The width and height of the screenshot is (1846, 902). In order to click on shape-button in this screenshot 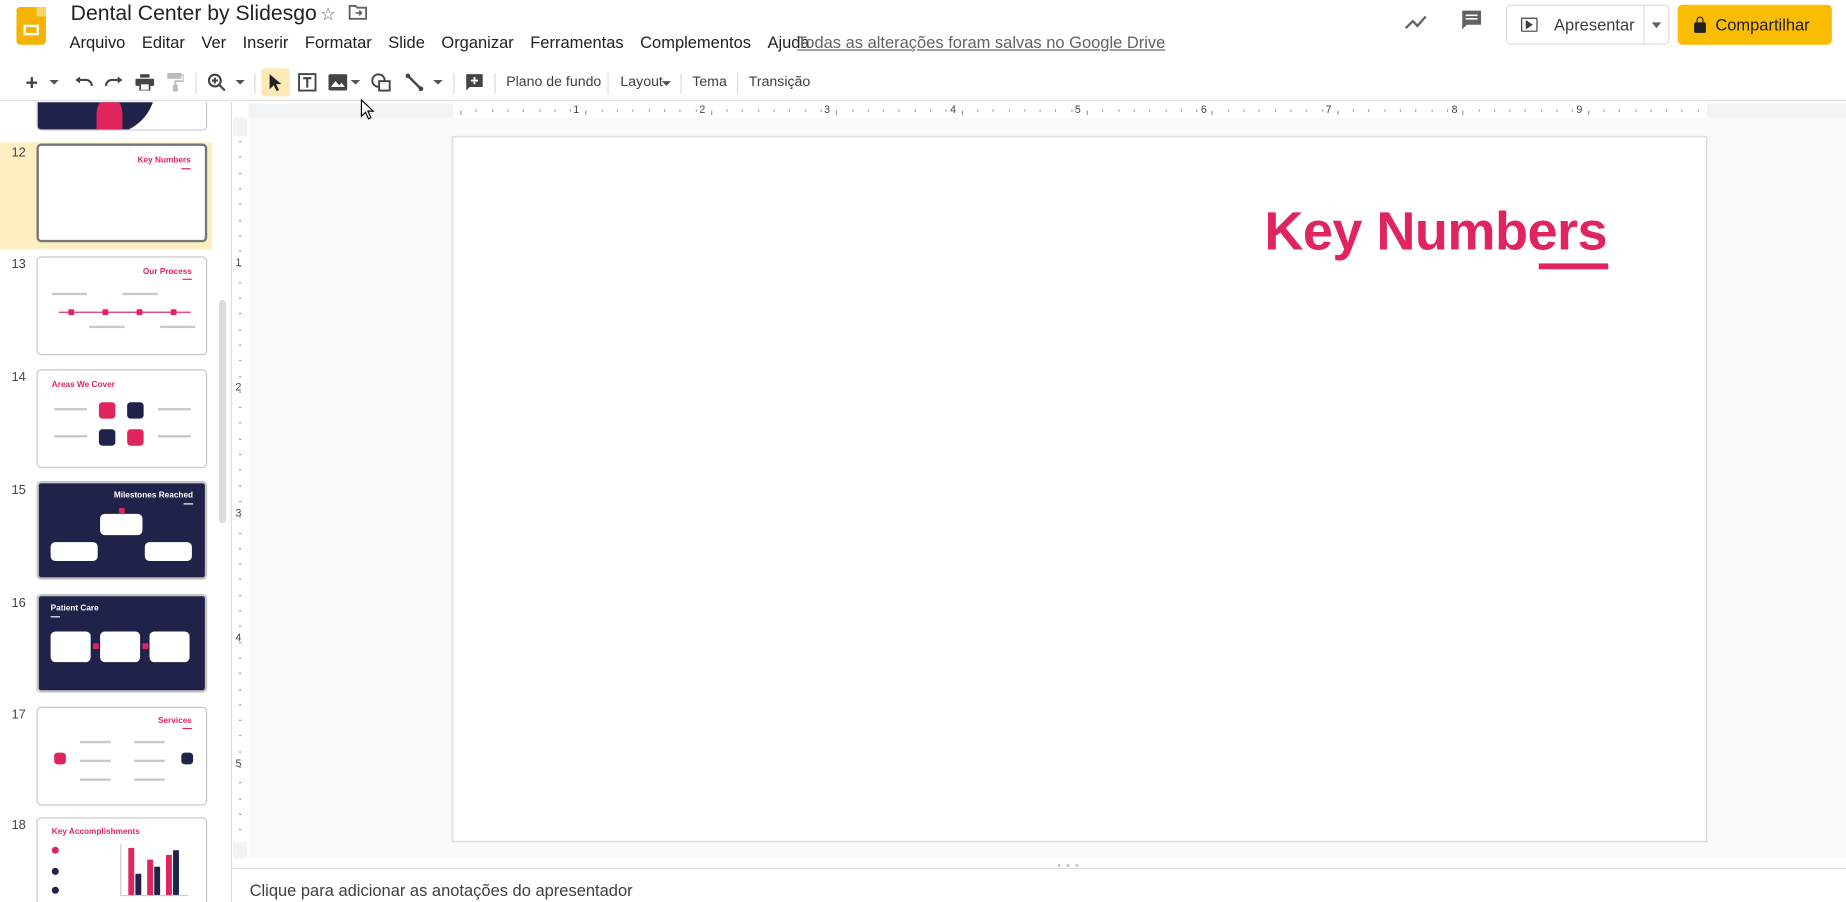, I will do `click(381, 82)`.